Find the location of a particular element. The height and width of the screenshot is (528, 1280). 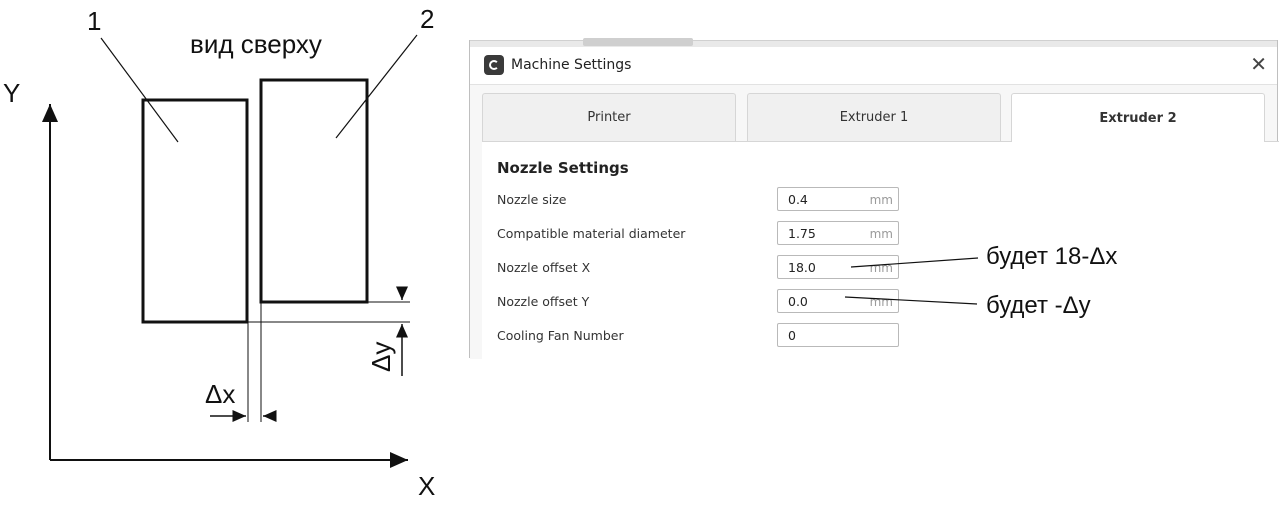

nozzle-size-field: 0.4 mm is located at coordinates (838, 199).